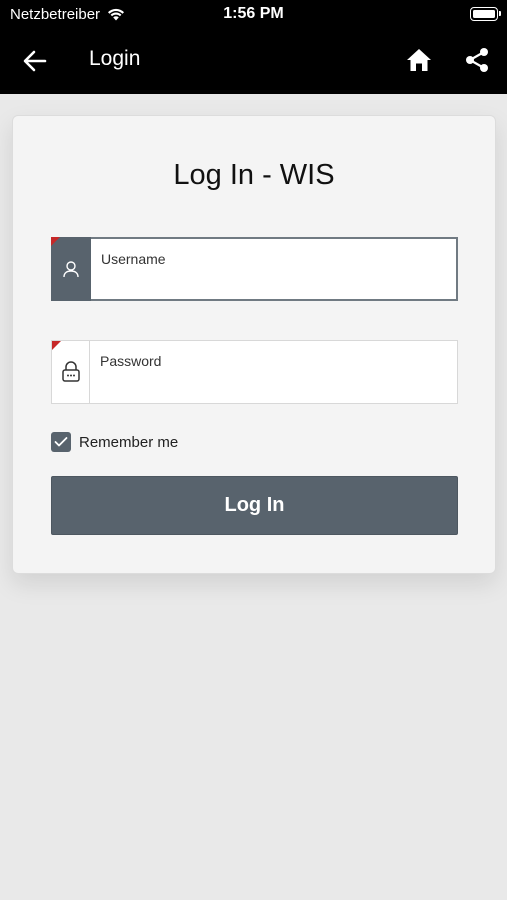 This screenshot has height=900, width=507. What do you see at coordinates (133, 259) in the screenshot?
I see `username-label: Username` at bounding box center [133, 259].